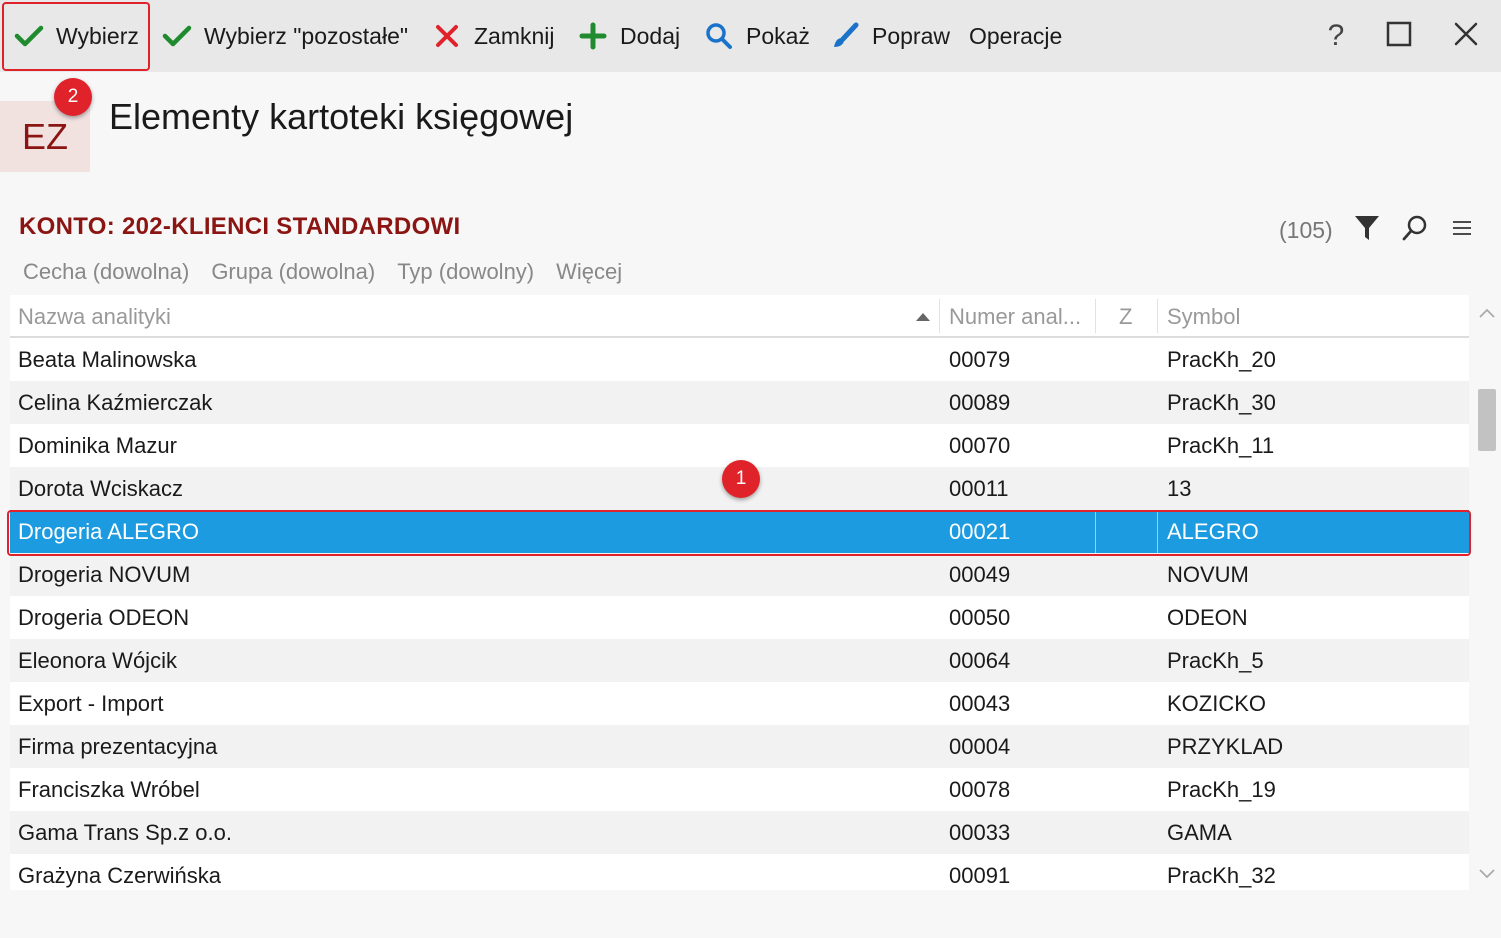 The image size is (1501, 938). Describe the element at coordinates (1125, 316) in the screenshot. I see `column-header-z: Z` at that location.